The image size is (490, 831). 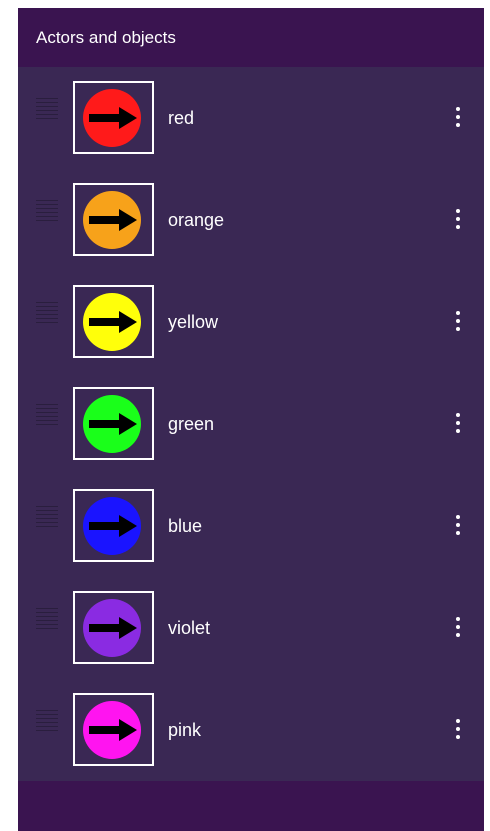 I want to click on page-title: Actors and objects, so click(x=106, y=37).